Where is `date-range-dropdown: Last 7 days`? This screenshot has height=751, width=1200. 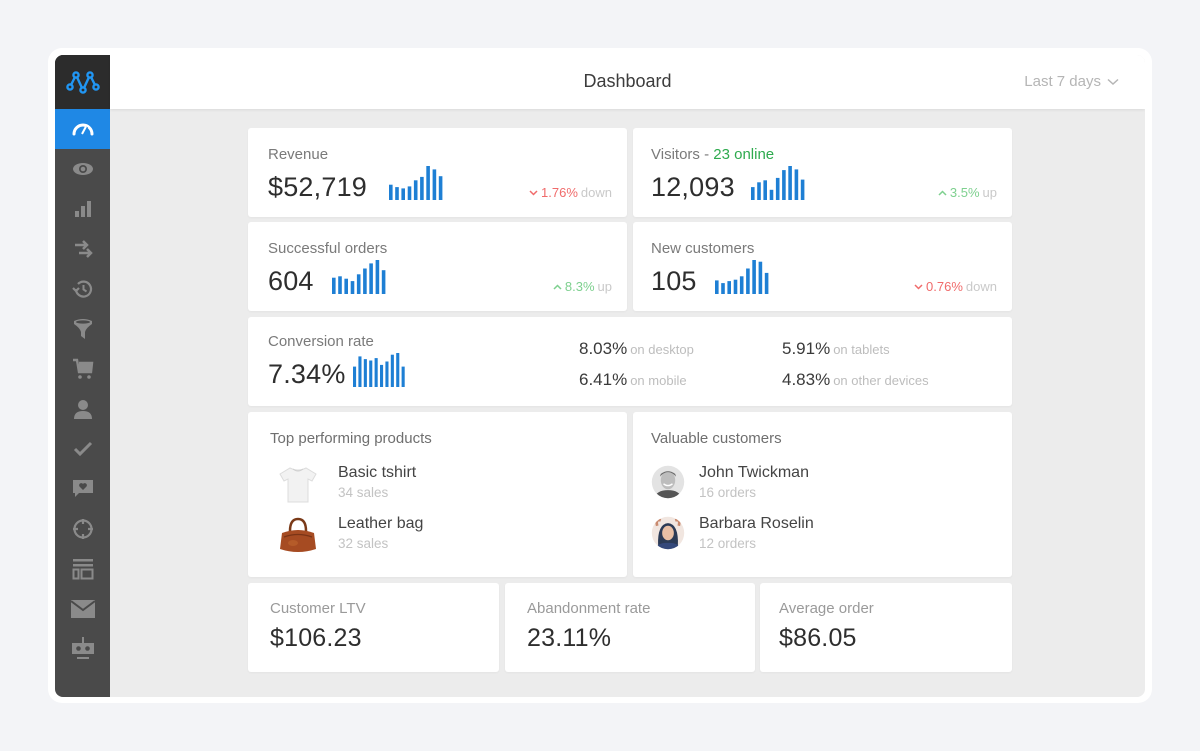 date-range-dropdown: Last 7 days is located at coordinates (1071, 81).